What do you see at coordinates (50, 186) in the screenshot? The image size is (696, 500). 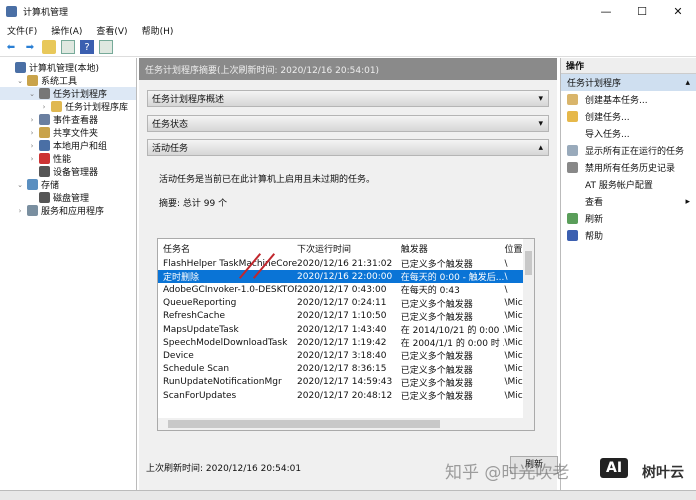 I see `tree-item-label: 存储` at bounding box center [50, 186].